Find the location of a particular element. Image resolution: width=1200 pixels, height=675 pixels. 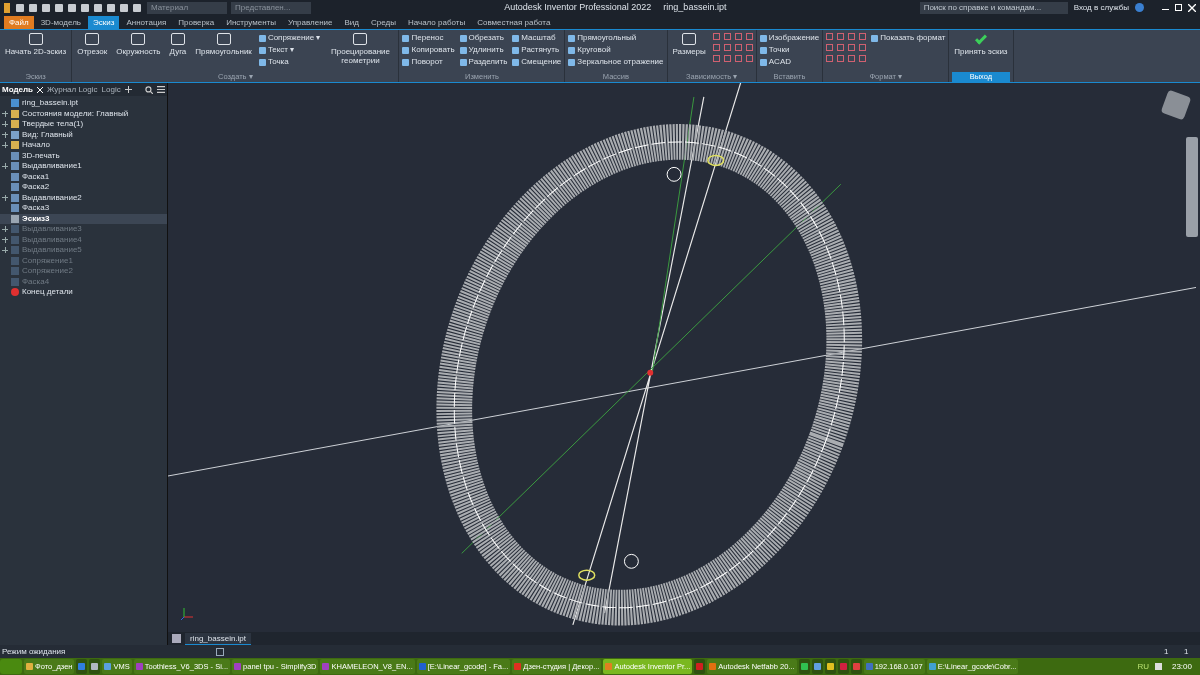

help-icon is located at coordinates (1139, 7).